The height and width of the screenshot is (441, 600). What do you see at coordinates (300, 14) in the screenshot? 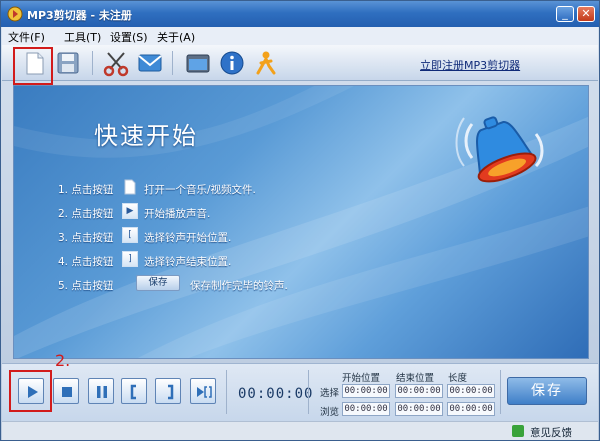
I see `title-bar: MP3剪切器 - 未注册 _ ✕` at bounding box center [300, 14].